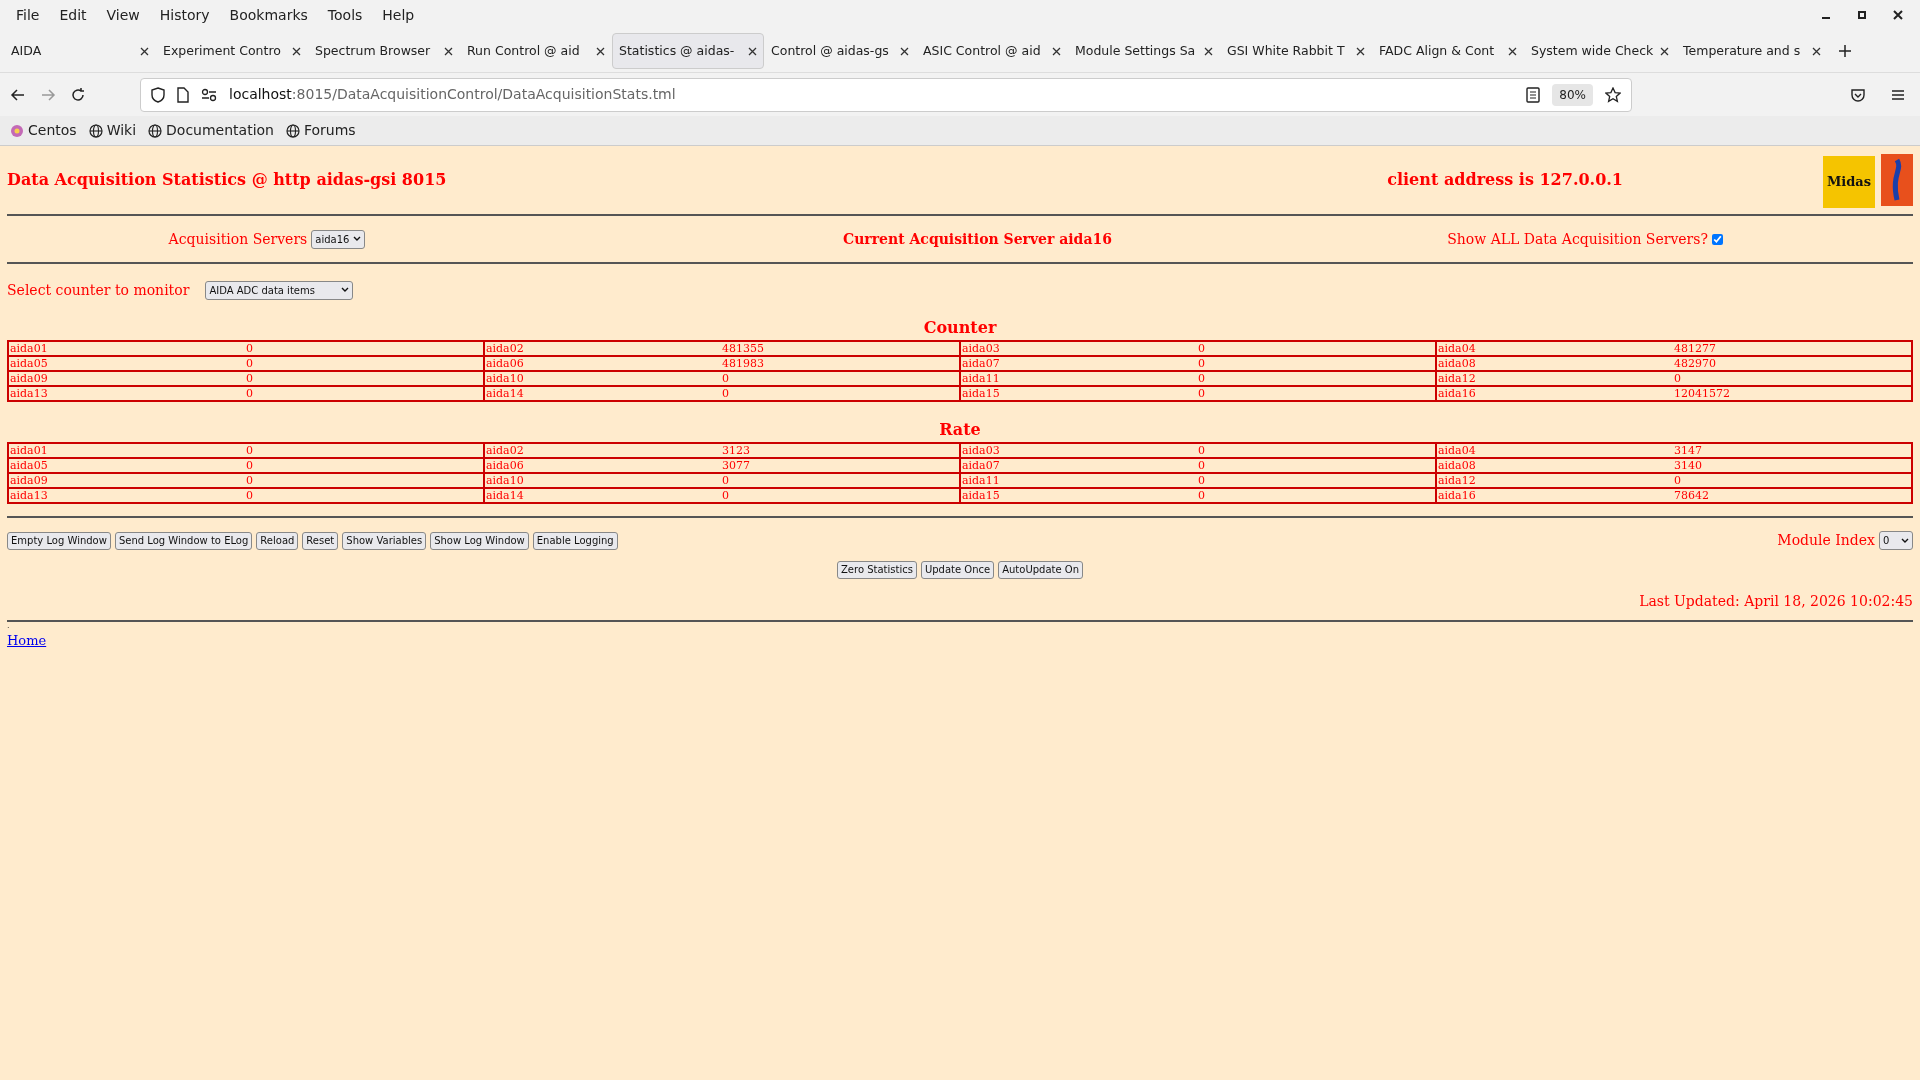 The height and width of the screenshot is (1080, 1920). I want to click on module-index-select: 0, so click(1896, 540).